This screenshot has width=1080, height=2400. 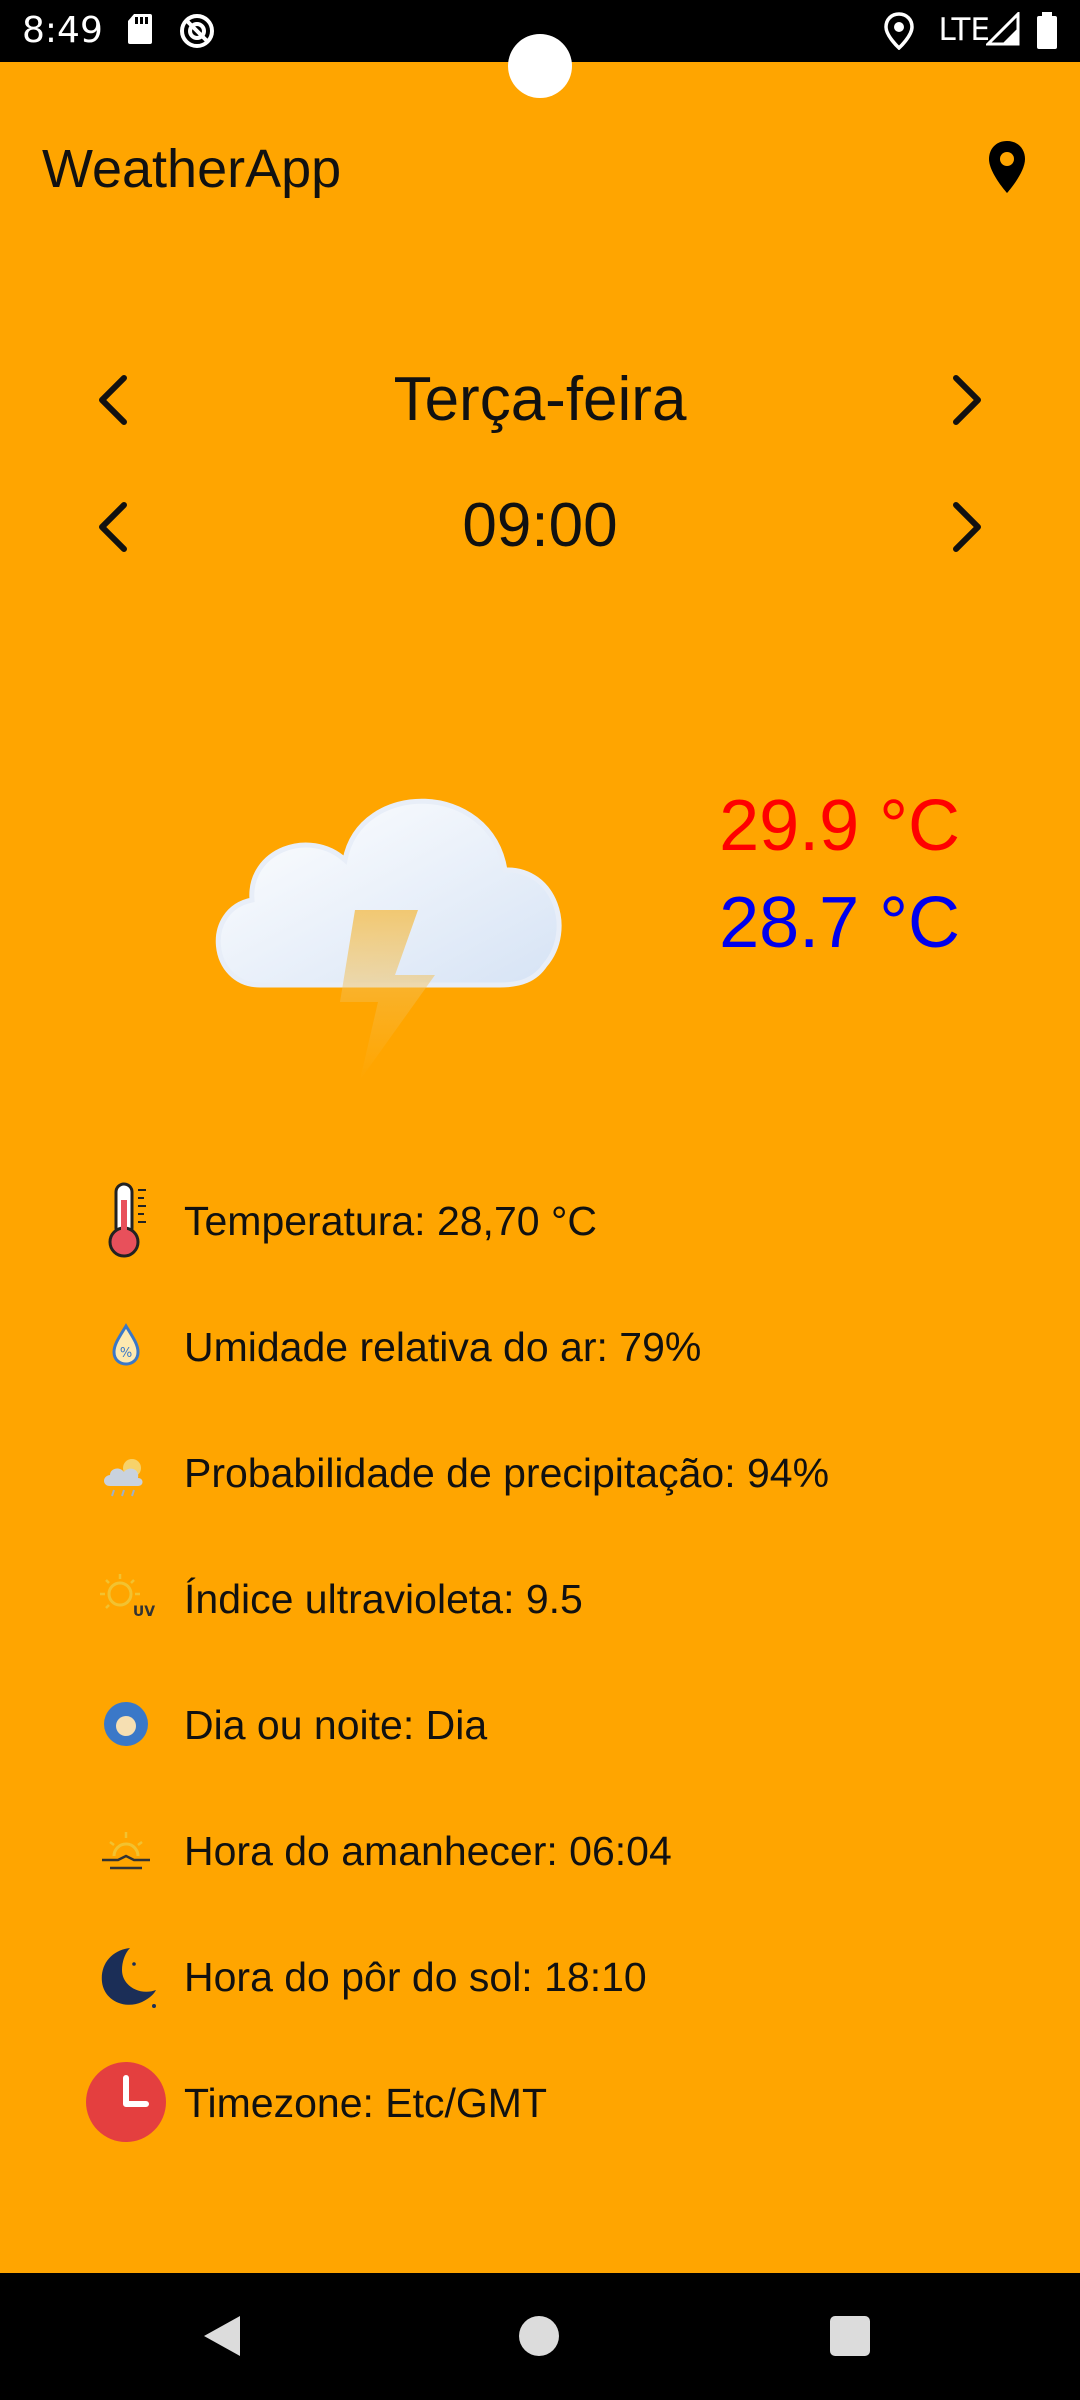 I want to click on sd-card-icon, so click(x=140, y=29).